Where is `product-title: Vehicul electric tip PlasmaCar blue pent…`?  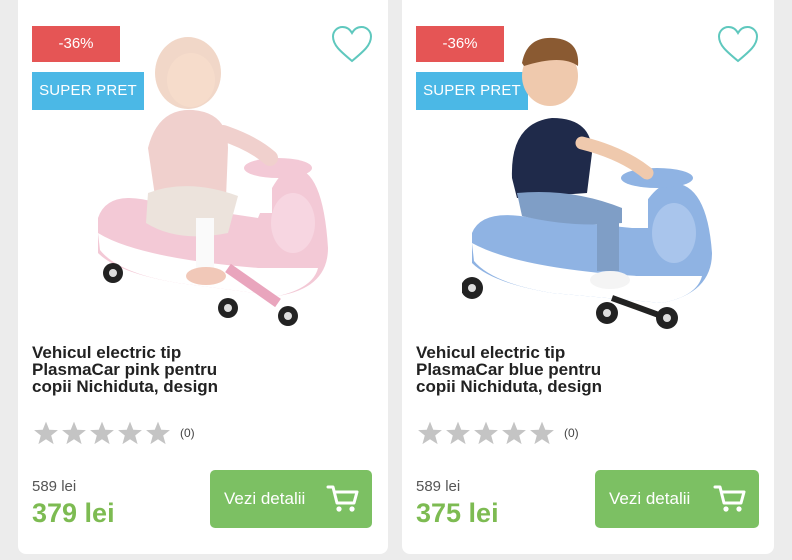
product-title: Vehicul electric tip PlasmaCar blue pent… is located at coordinates (516, 369).